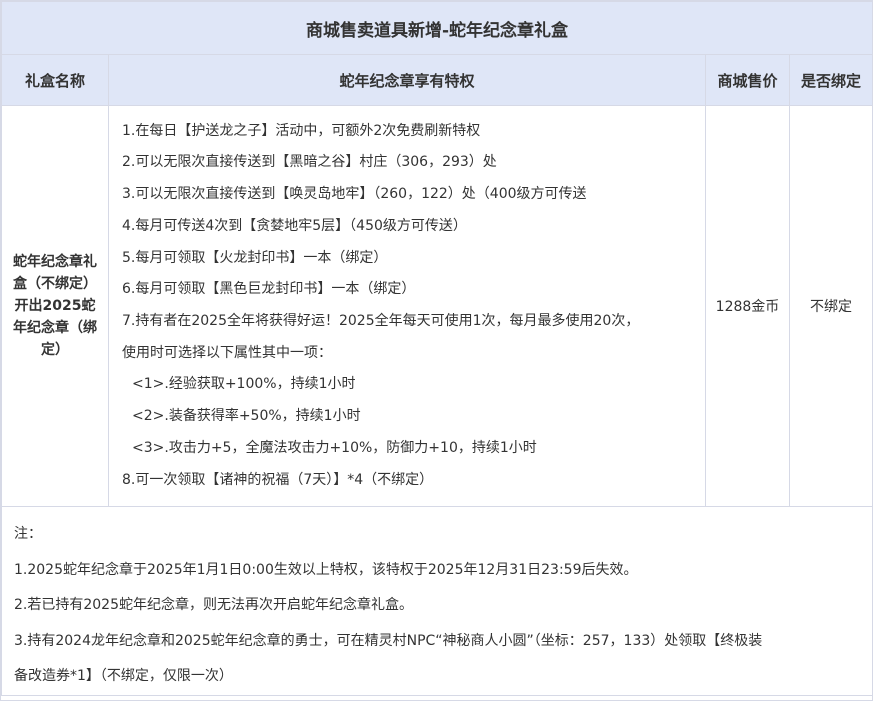 The width and height of the screenshot is (873, 701). What do you see at coordinates (246, 416) in the screenshot?
I see `privilege-subitem: <2>.装备获得率+50%，持续1小时` at bounding box center [246, 416].